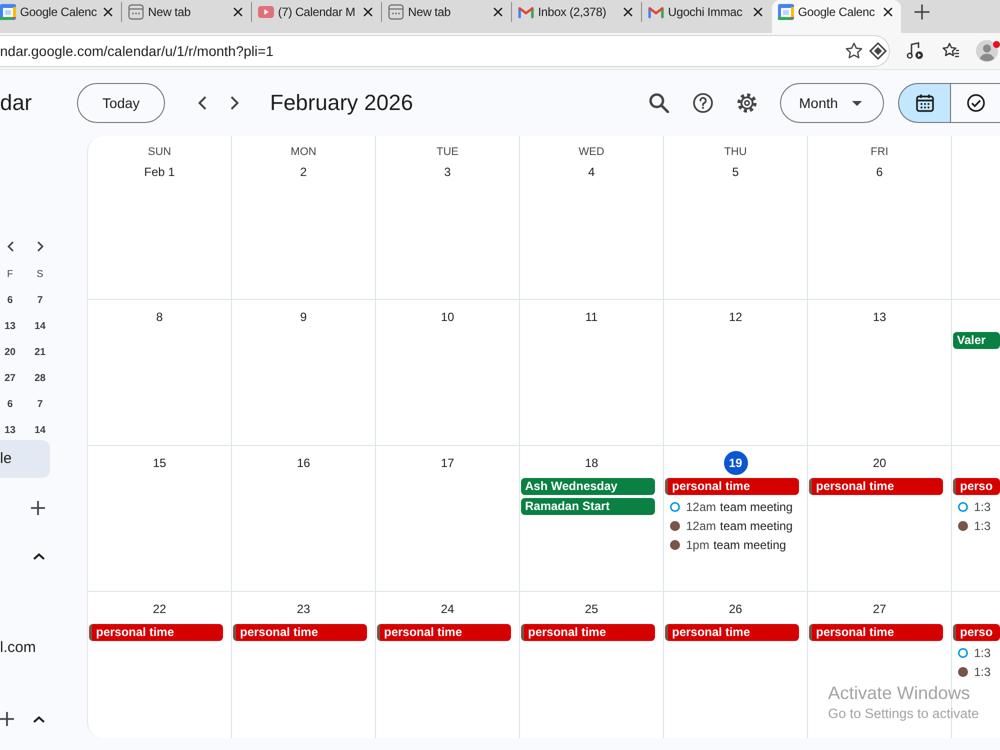  Describe the element at coordinates (448, 463) in the screenshot. I see `day-number: 17` at that location.